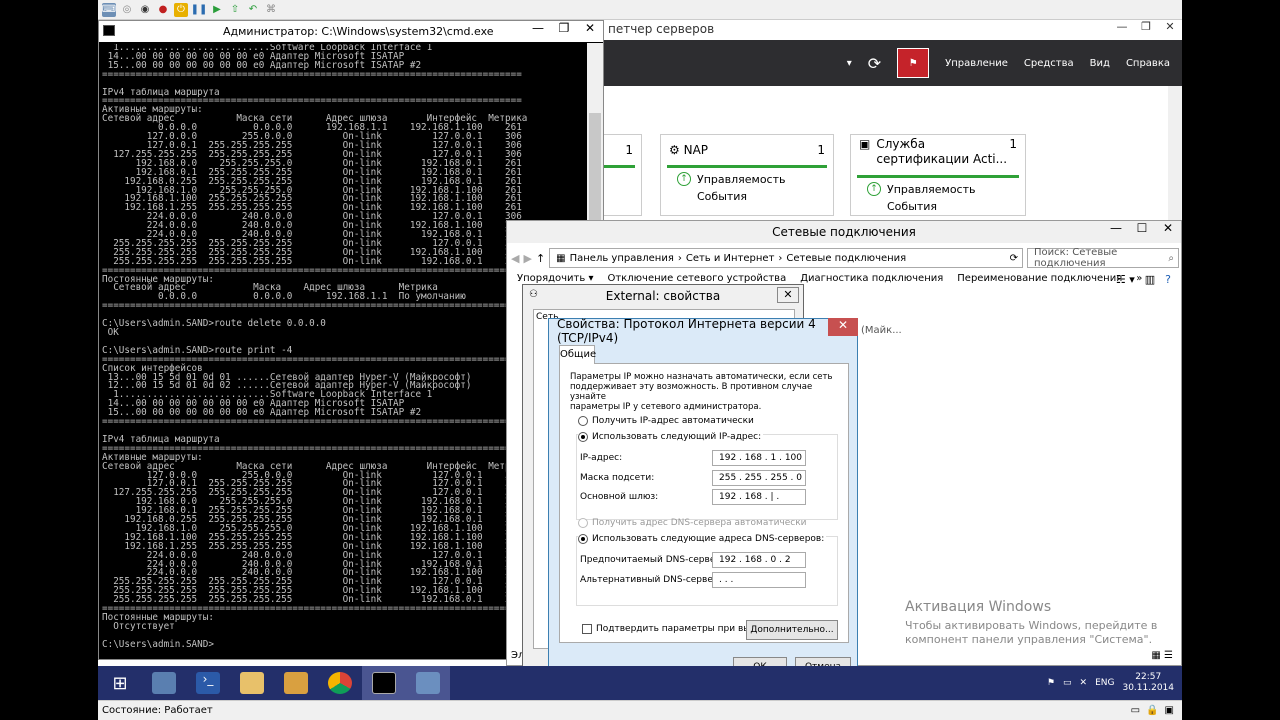 Image resolution: width=1280 pixels, height=720 pixels. I want to click on manual-ip-label: Использовать следующий IP-адрес:, so click(677, 437).